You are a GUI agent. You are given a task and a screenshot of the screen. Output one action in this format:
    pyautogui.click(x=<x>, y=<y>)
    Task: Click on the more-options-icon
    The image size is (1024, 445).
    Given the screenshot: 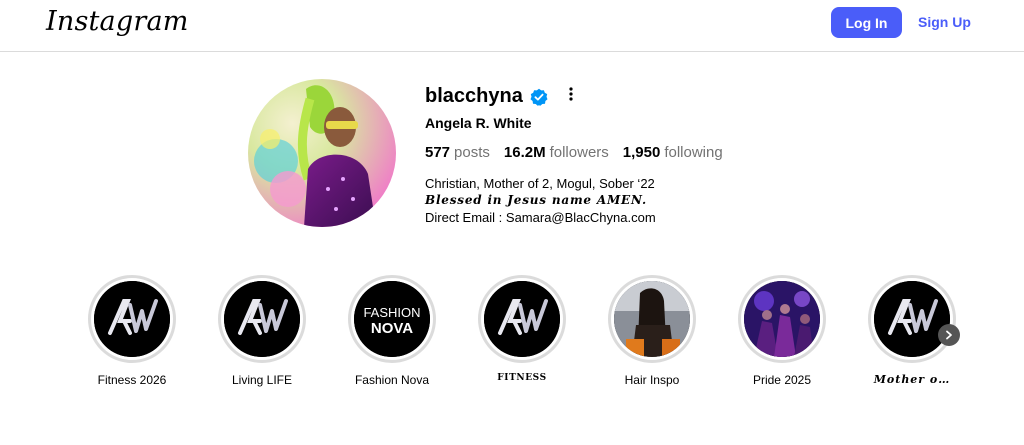 What is the action you would take?
    pyautogui.click(x=571, y=94)
    